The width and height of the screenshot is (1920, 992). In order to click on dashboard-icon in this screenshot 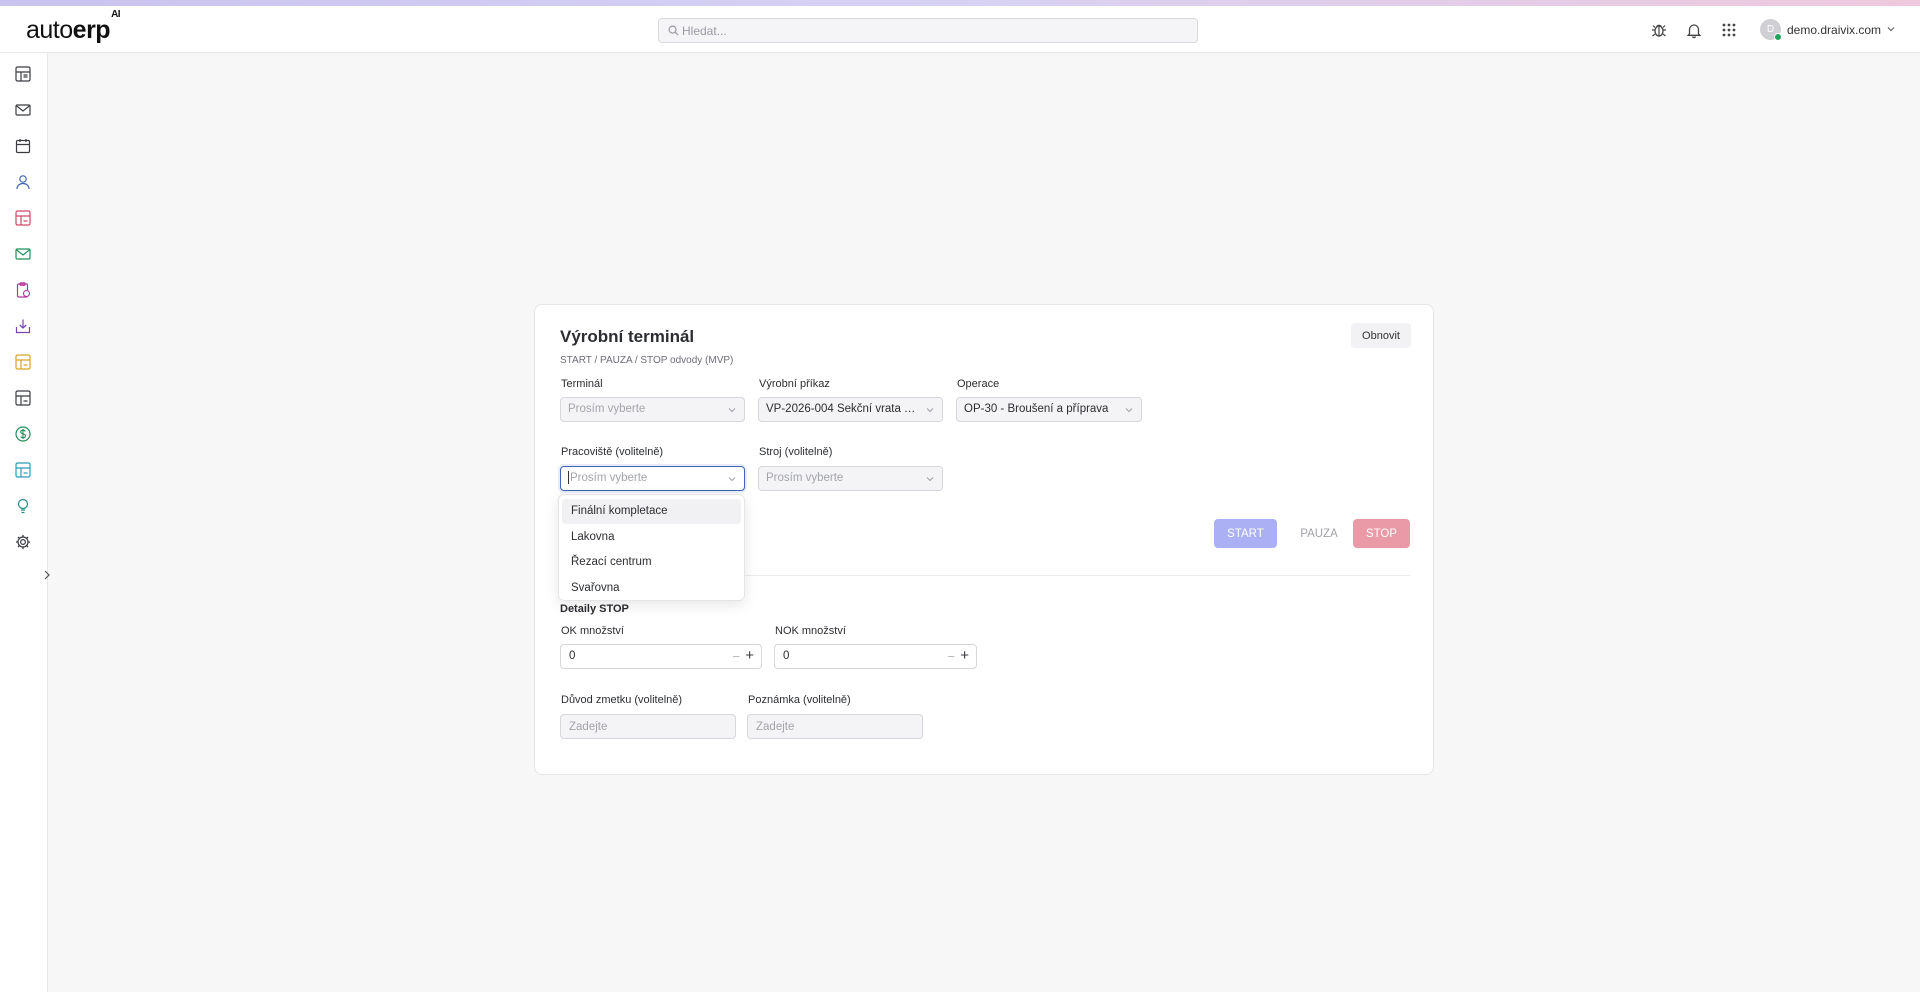, I will do `click(23, 74)`.